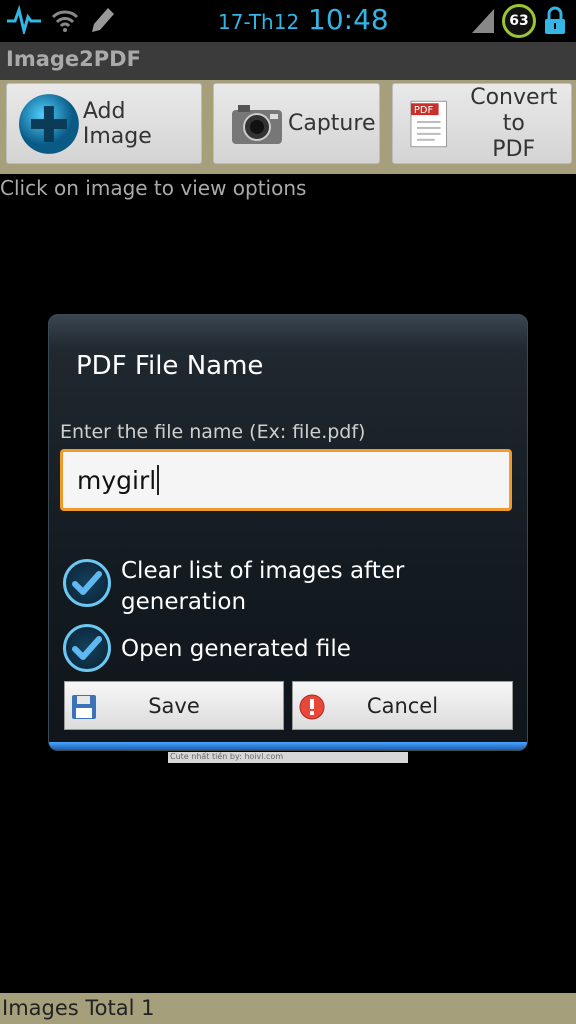  I want to click on convert-label-line1: Convert to, so click(514, 110).